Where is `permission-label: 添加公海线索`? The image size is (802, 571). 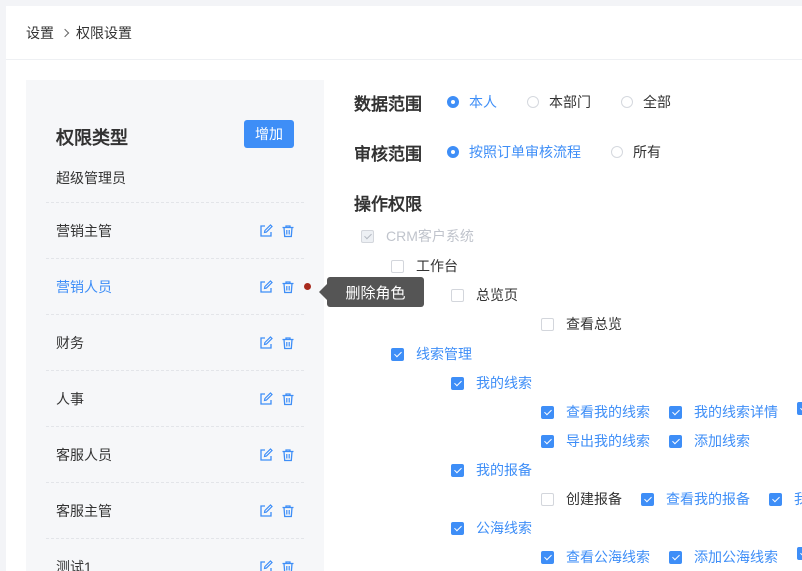 permission-label: 添加公海线索 is located at coordinates (736, 557).